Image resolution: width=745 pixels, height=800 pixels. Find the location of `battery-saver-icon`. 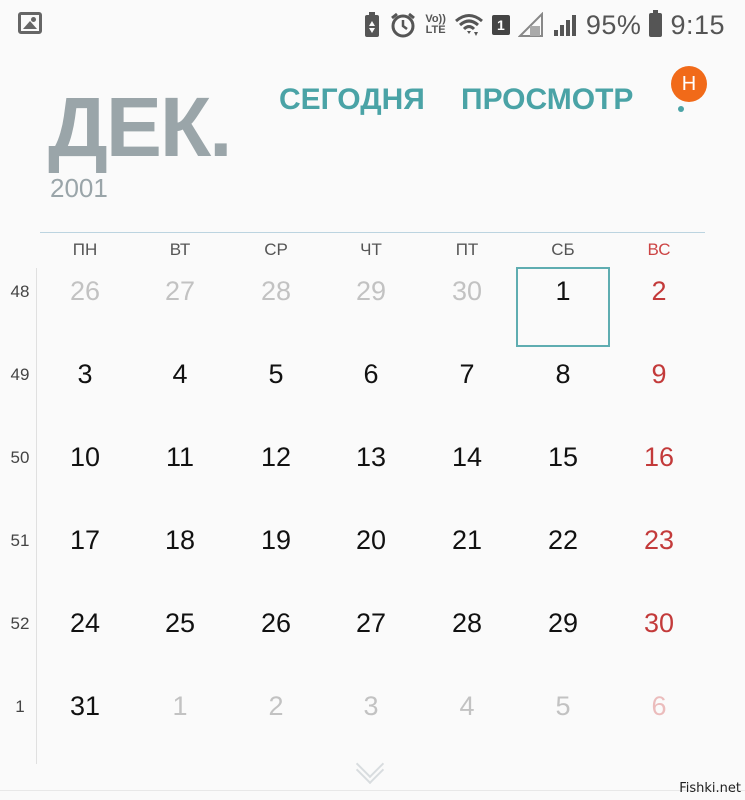

battery-saver-icon is located at coordinates (372, 24).